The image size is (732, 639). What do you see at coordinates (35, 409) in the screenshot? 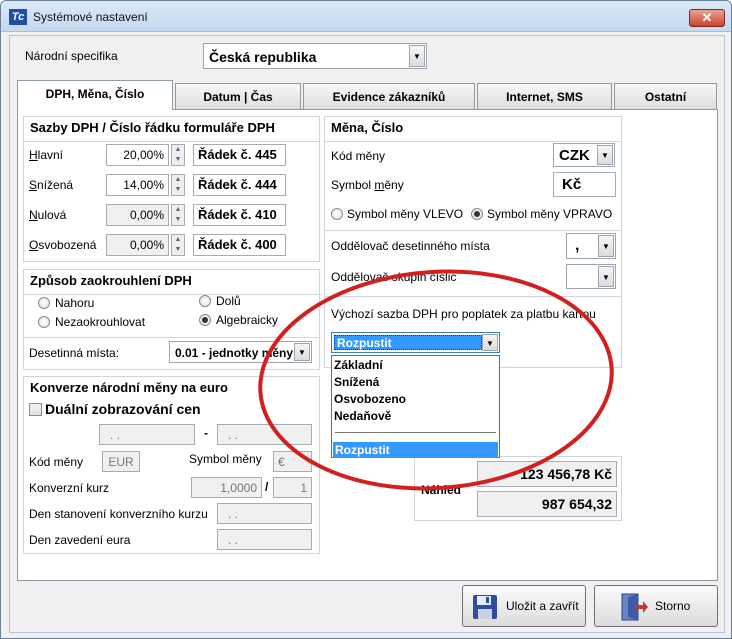
I see `dual-display-checkbox` at bounding box center [35, 409].